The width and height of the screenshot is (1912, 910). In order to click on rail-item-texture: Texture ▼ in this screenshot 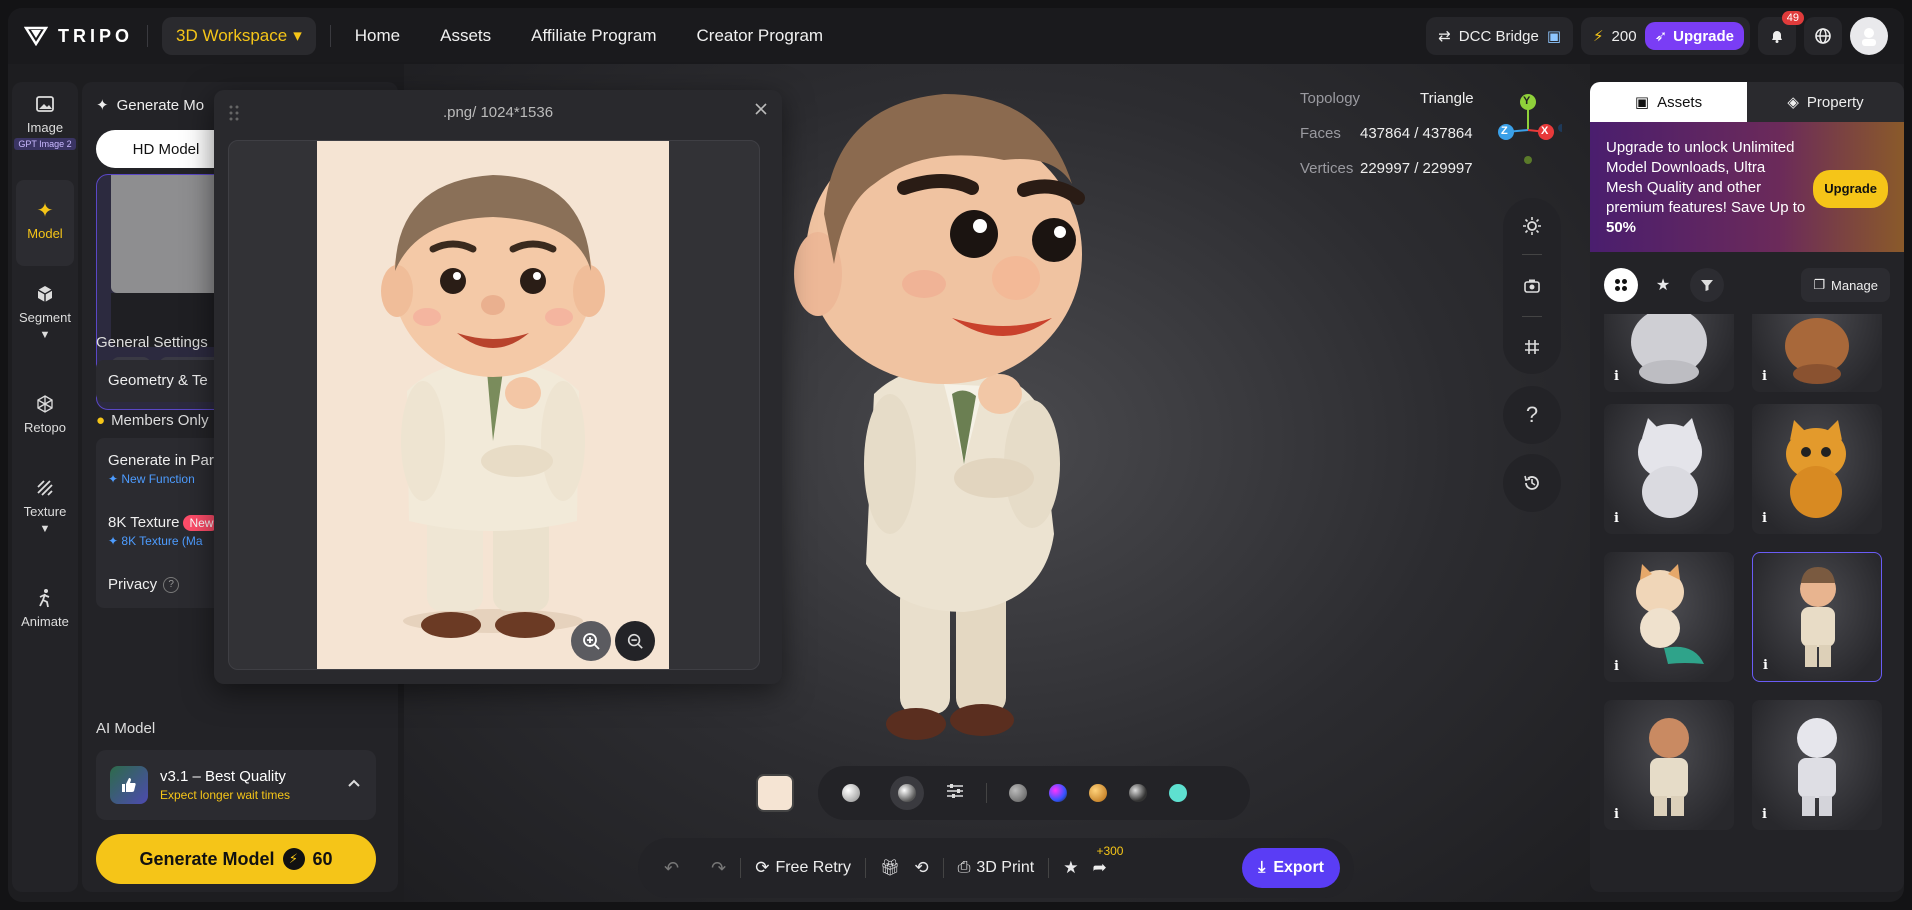, I will do `click(45, 505)`.